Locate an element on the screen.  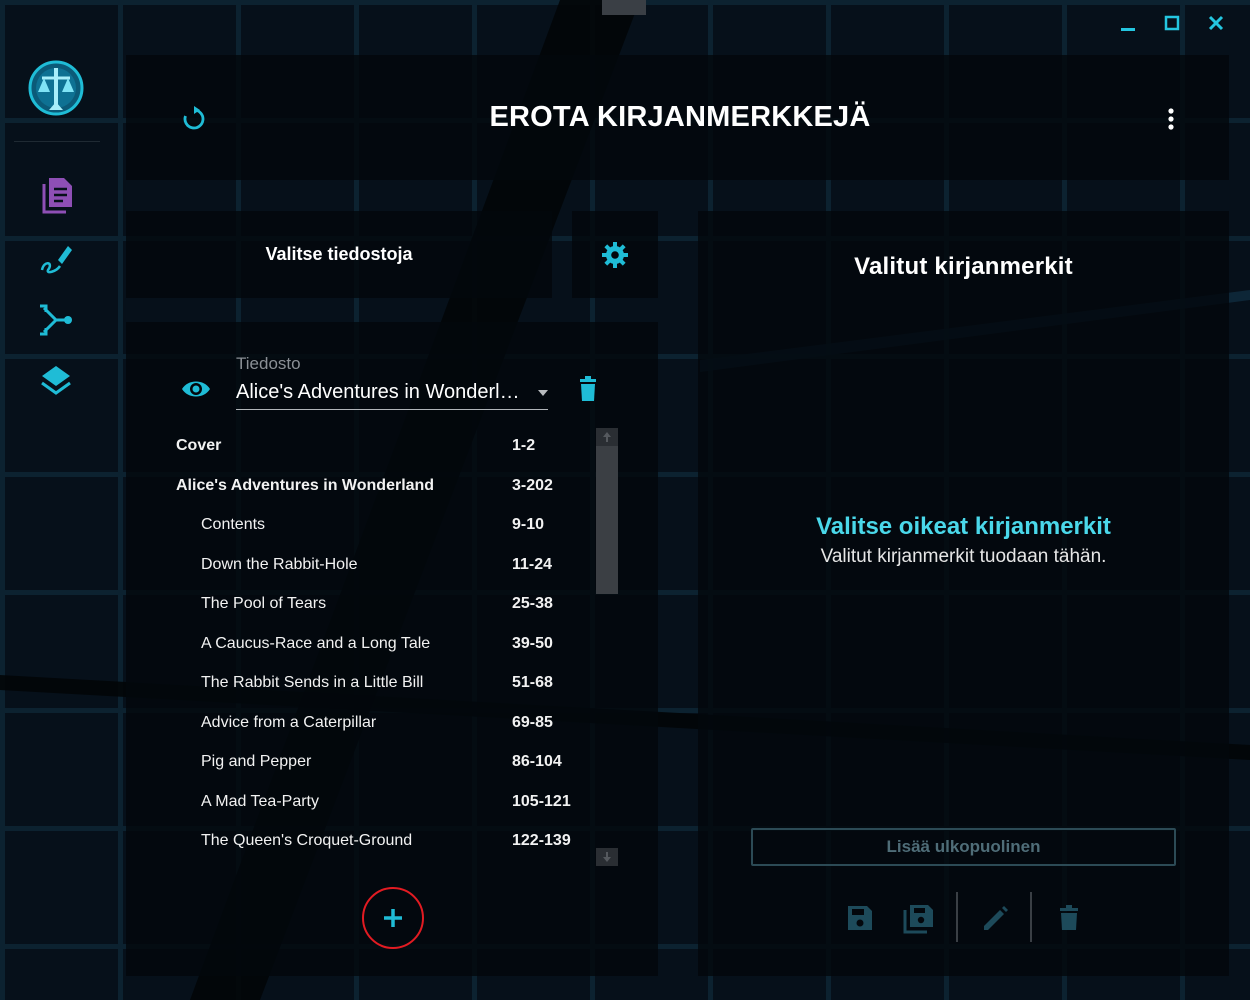
save-icon is located at coordinates (860, 918).